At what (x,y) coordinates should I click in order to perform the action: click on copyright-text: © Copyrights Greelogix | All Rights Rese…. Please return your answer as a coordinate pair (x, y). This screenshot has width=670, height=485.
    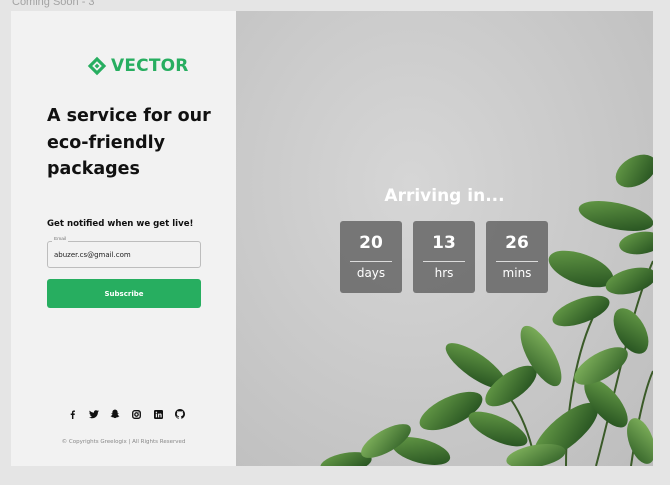
    Looking at the image, I should click on (123, 442).